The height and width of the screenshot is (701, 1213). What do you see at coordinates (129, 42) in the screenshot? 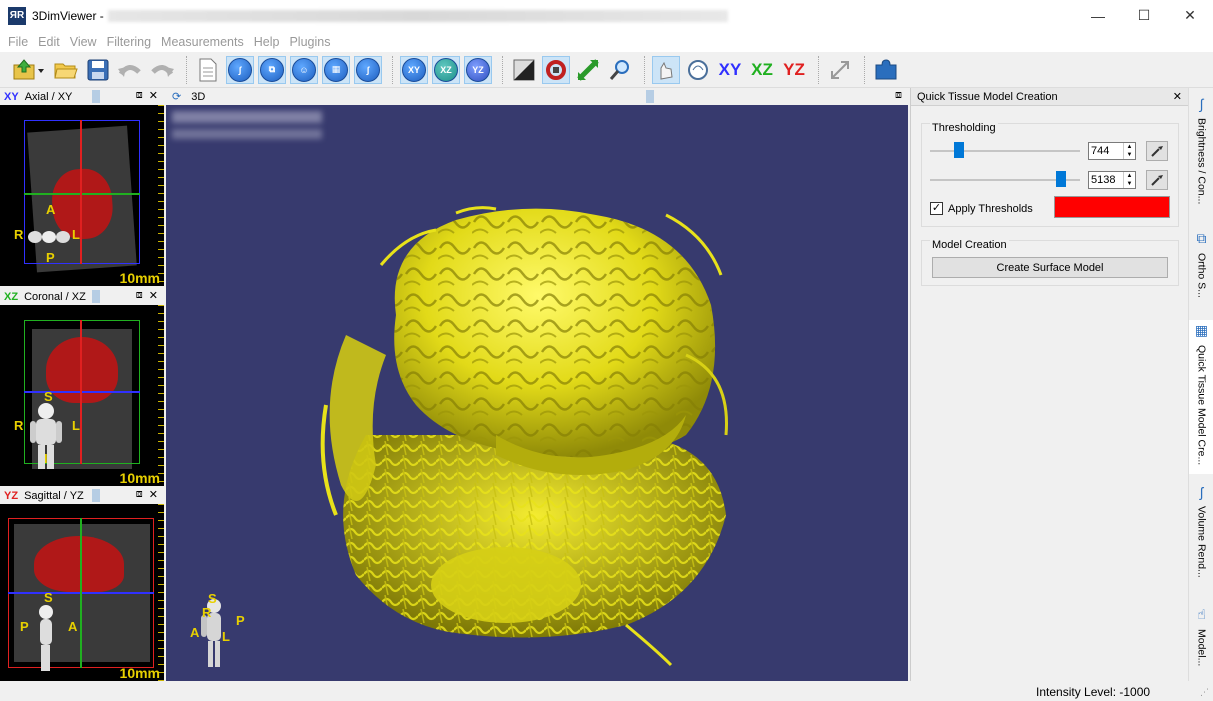
I see `menu-filtering: Filtering` at bounding box center [129, 42].